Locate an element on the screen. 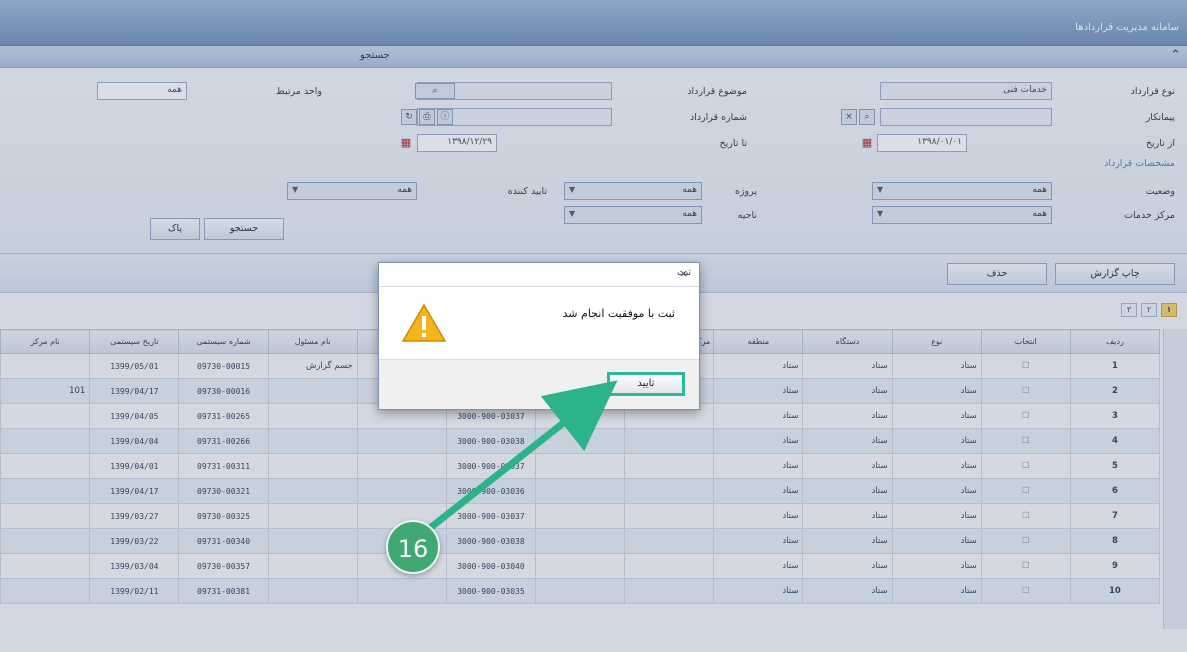 This screenshot has width=1187, height=652. step-badge: 16 is located at coordinates (413, 547).